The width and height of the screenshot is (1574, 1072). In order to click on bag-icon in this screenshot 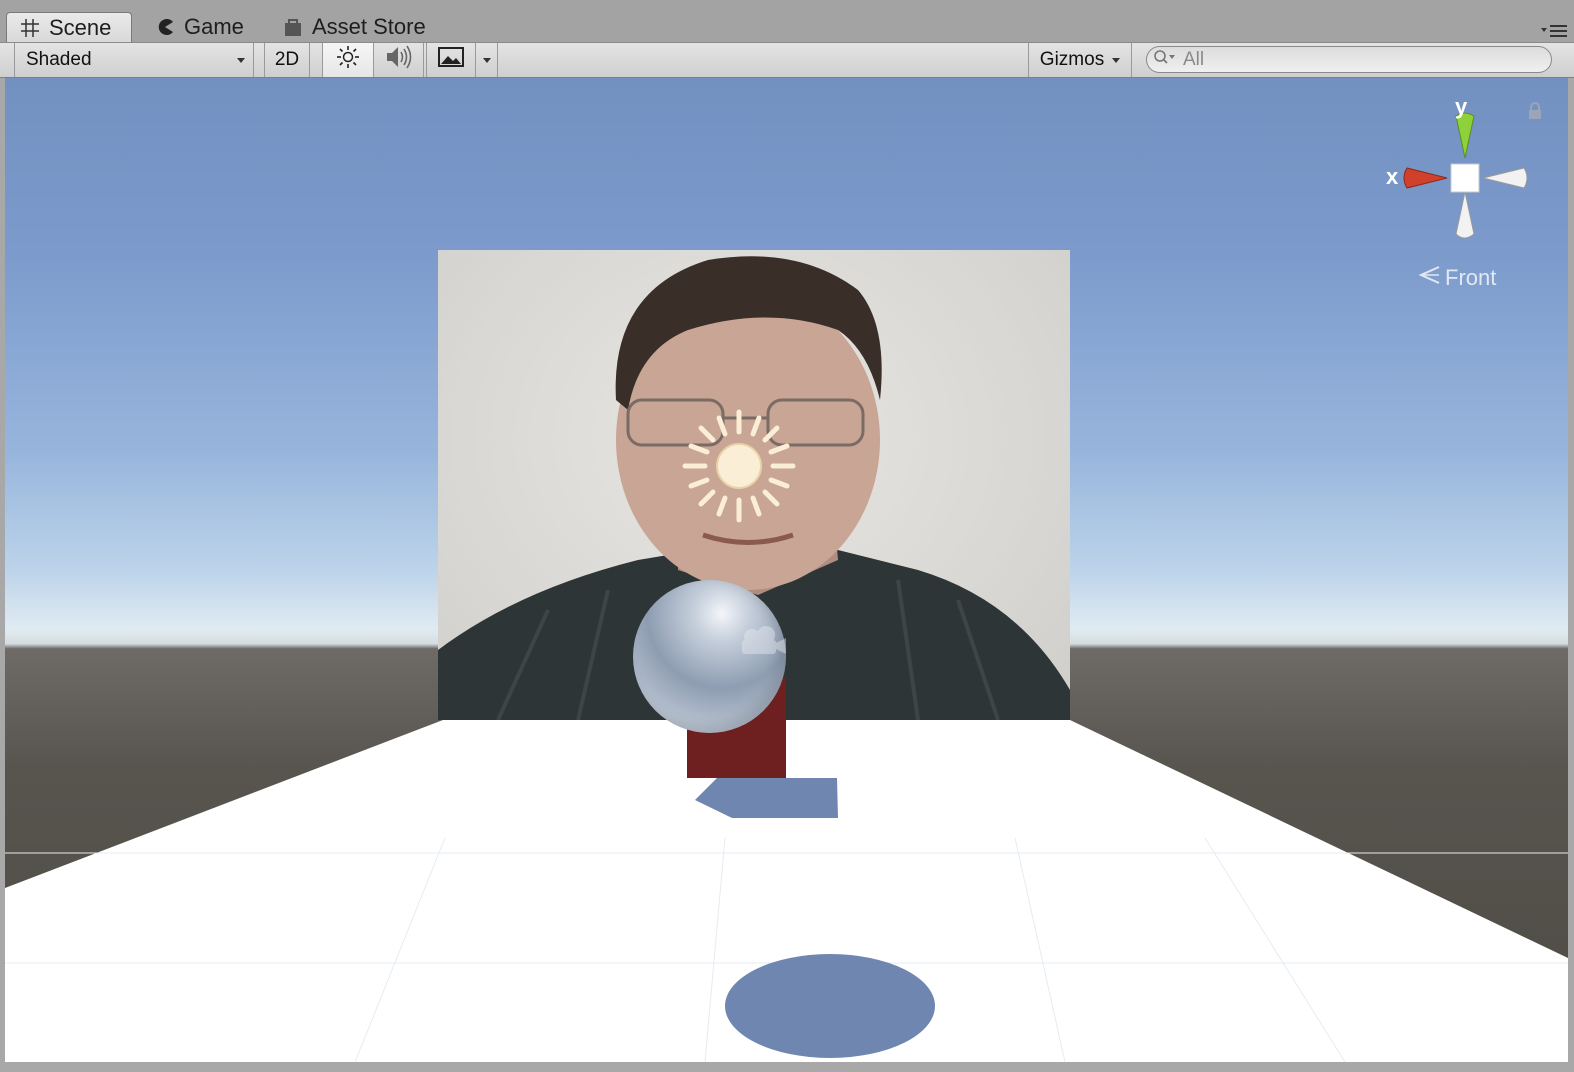, I will do `click(293, 27)`.